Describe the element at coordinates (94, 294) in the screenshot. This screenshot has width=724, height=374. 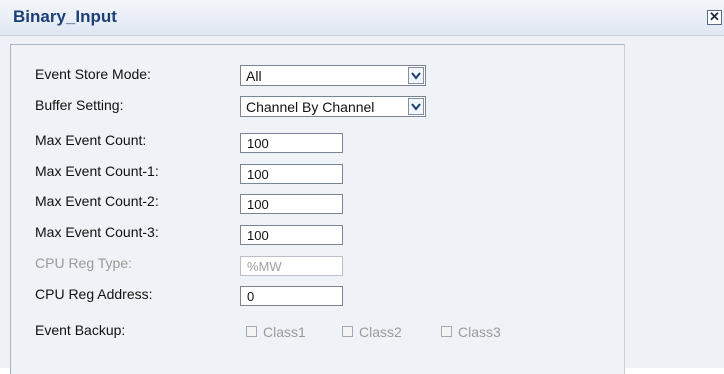
I see `cpu-reg-address-label: CPU Reg Address:` at that location.